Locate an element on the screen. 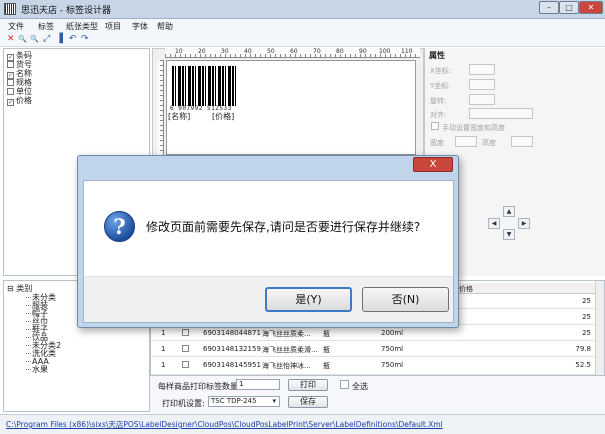  x-coord-input is located at coordinates (482, 69).